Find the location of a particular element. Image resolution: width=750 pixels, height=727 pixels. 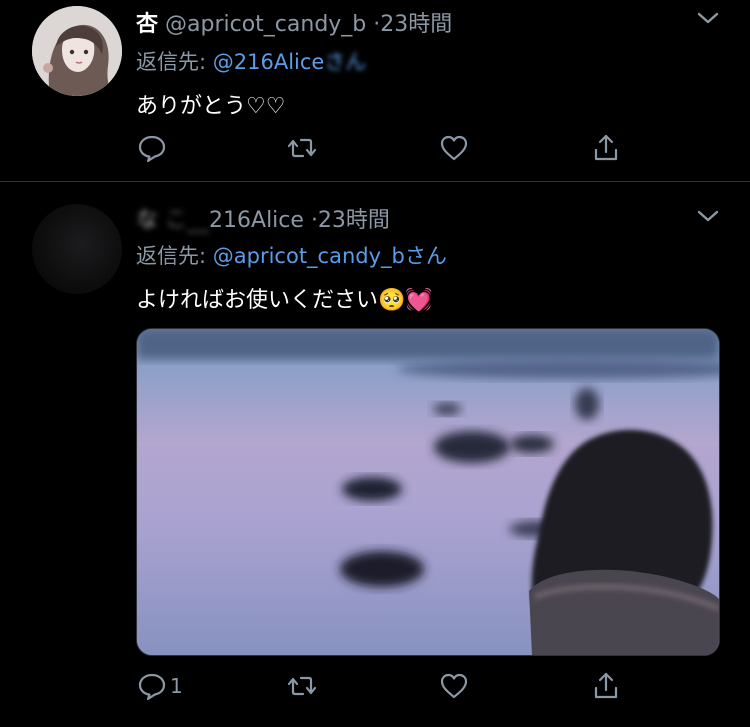

tweet-actions: 1 is located at coordinates (386, 686).